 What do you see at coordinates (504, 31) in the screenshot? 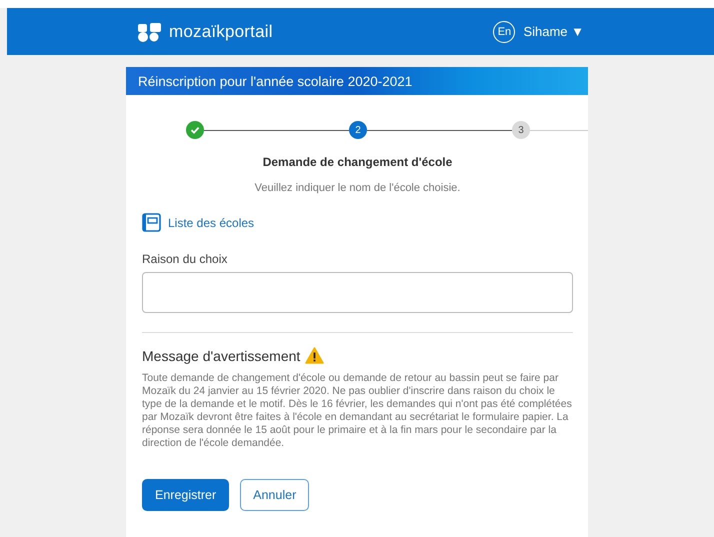
I see `language-button: En` at bounding box center [504, 31].